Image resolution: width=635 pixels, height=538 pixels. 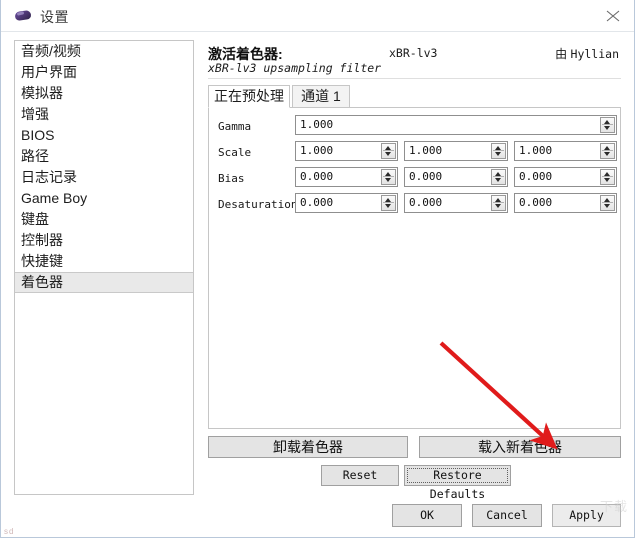 What do you see at coordinates (104, 156) in the screenshot?
I see `sidebar-item-paths: 路径` at bounding box center [104, 156].